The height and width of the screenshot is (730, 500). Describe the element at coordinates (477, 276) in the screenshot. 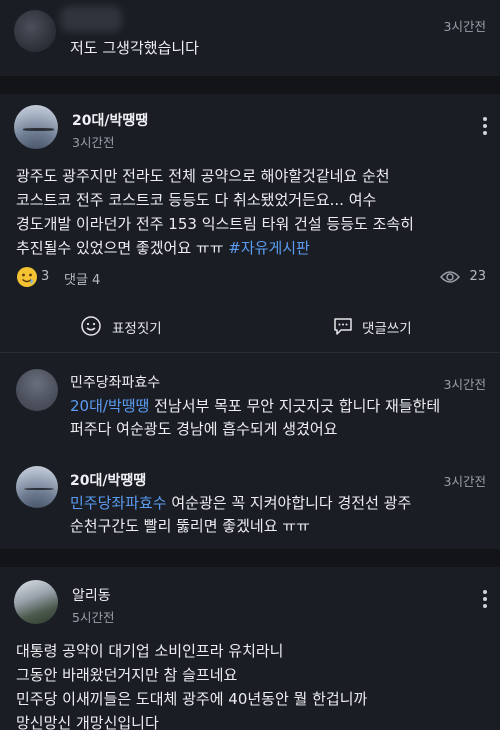

I see `view-count: 23` at that location.